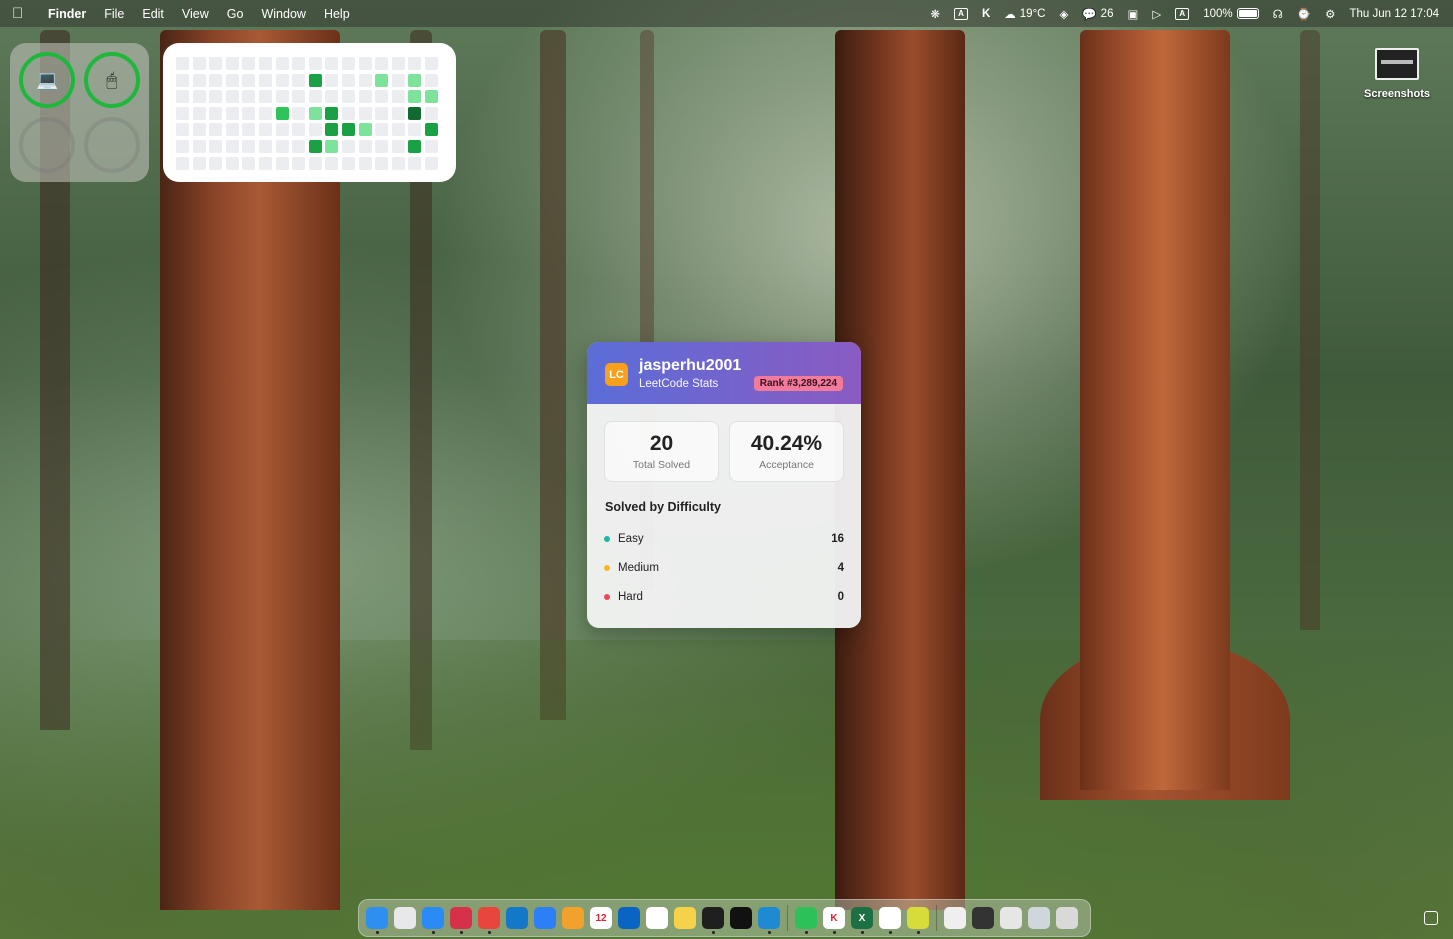 The width and height of the screenshot is (1453, 939). I want to click on terminal-icon, so click(713, 920).